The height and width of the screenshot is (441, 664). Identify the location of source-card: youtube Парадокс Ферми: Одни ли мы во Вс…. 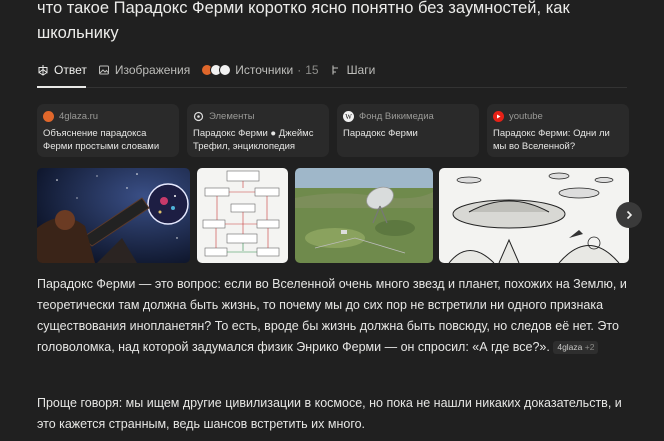
(558, 130).